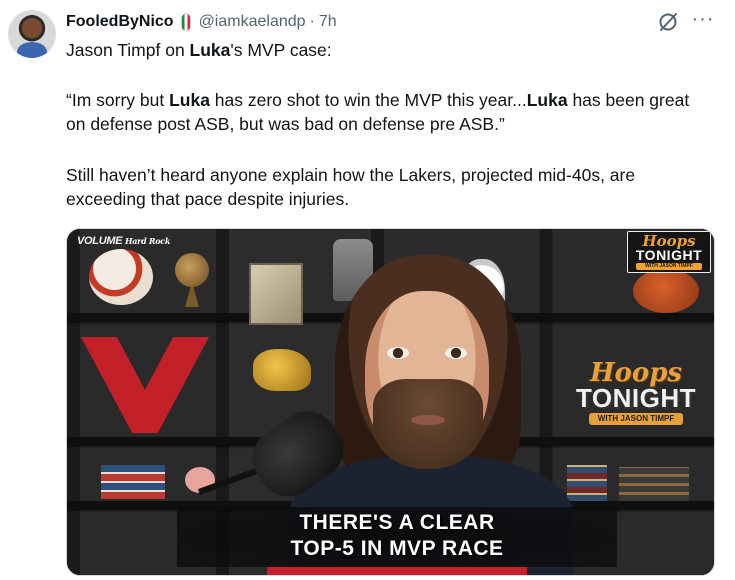 This screenshot has width=735, height=580. What do you see at coordinates (148, 241) in the screenshot?
I see `volume-logo-sub: Hard Rock` at bounding box center [148, 241].